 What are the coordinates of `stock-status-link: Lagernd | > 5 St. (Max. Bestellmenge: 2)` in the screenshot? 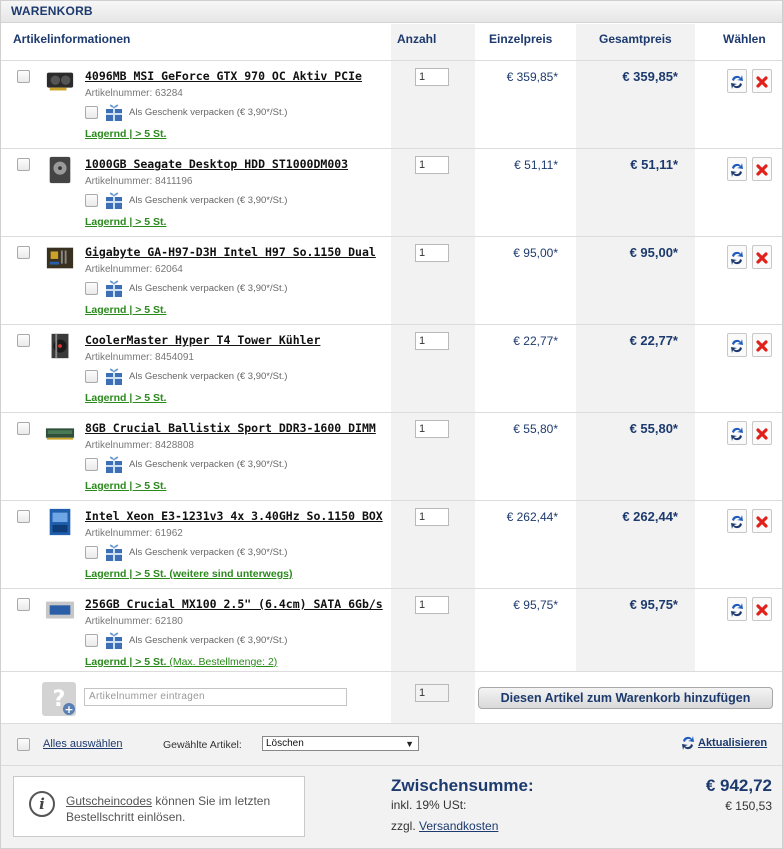 It's located at (181, 662).